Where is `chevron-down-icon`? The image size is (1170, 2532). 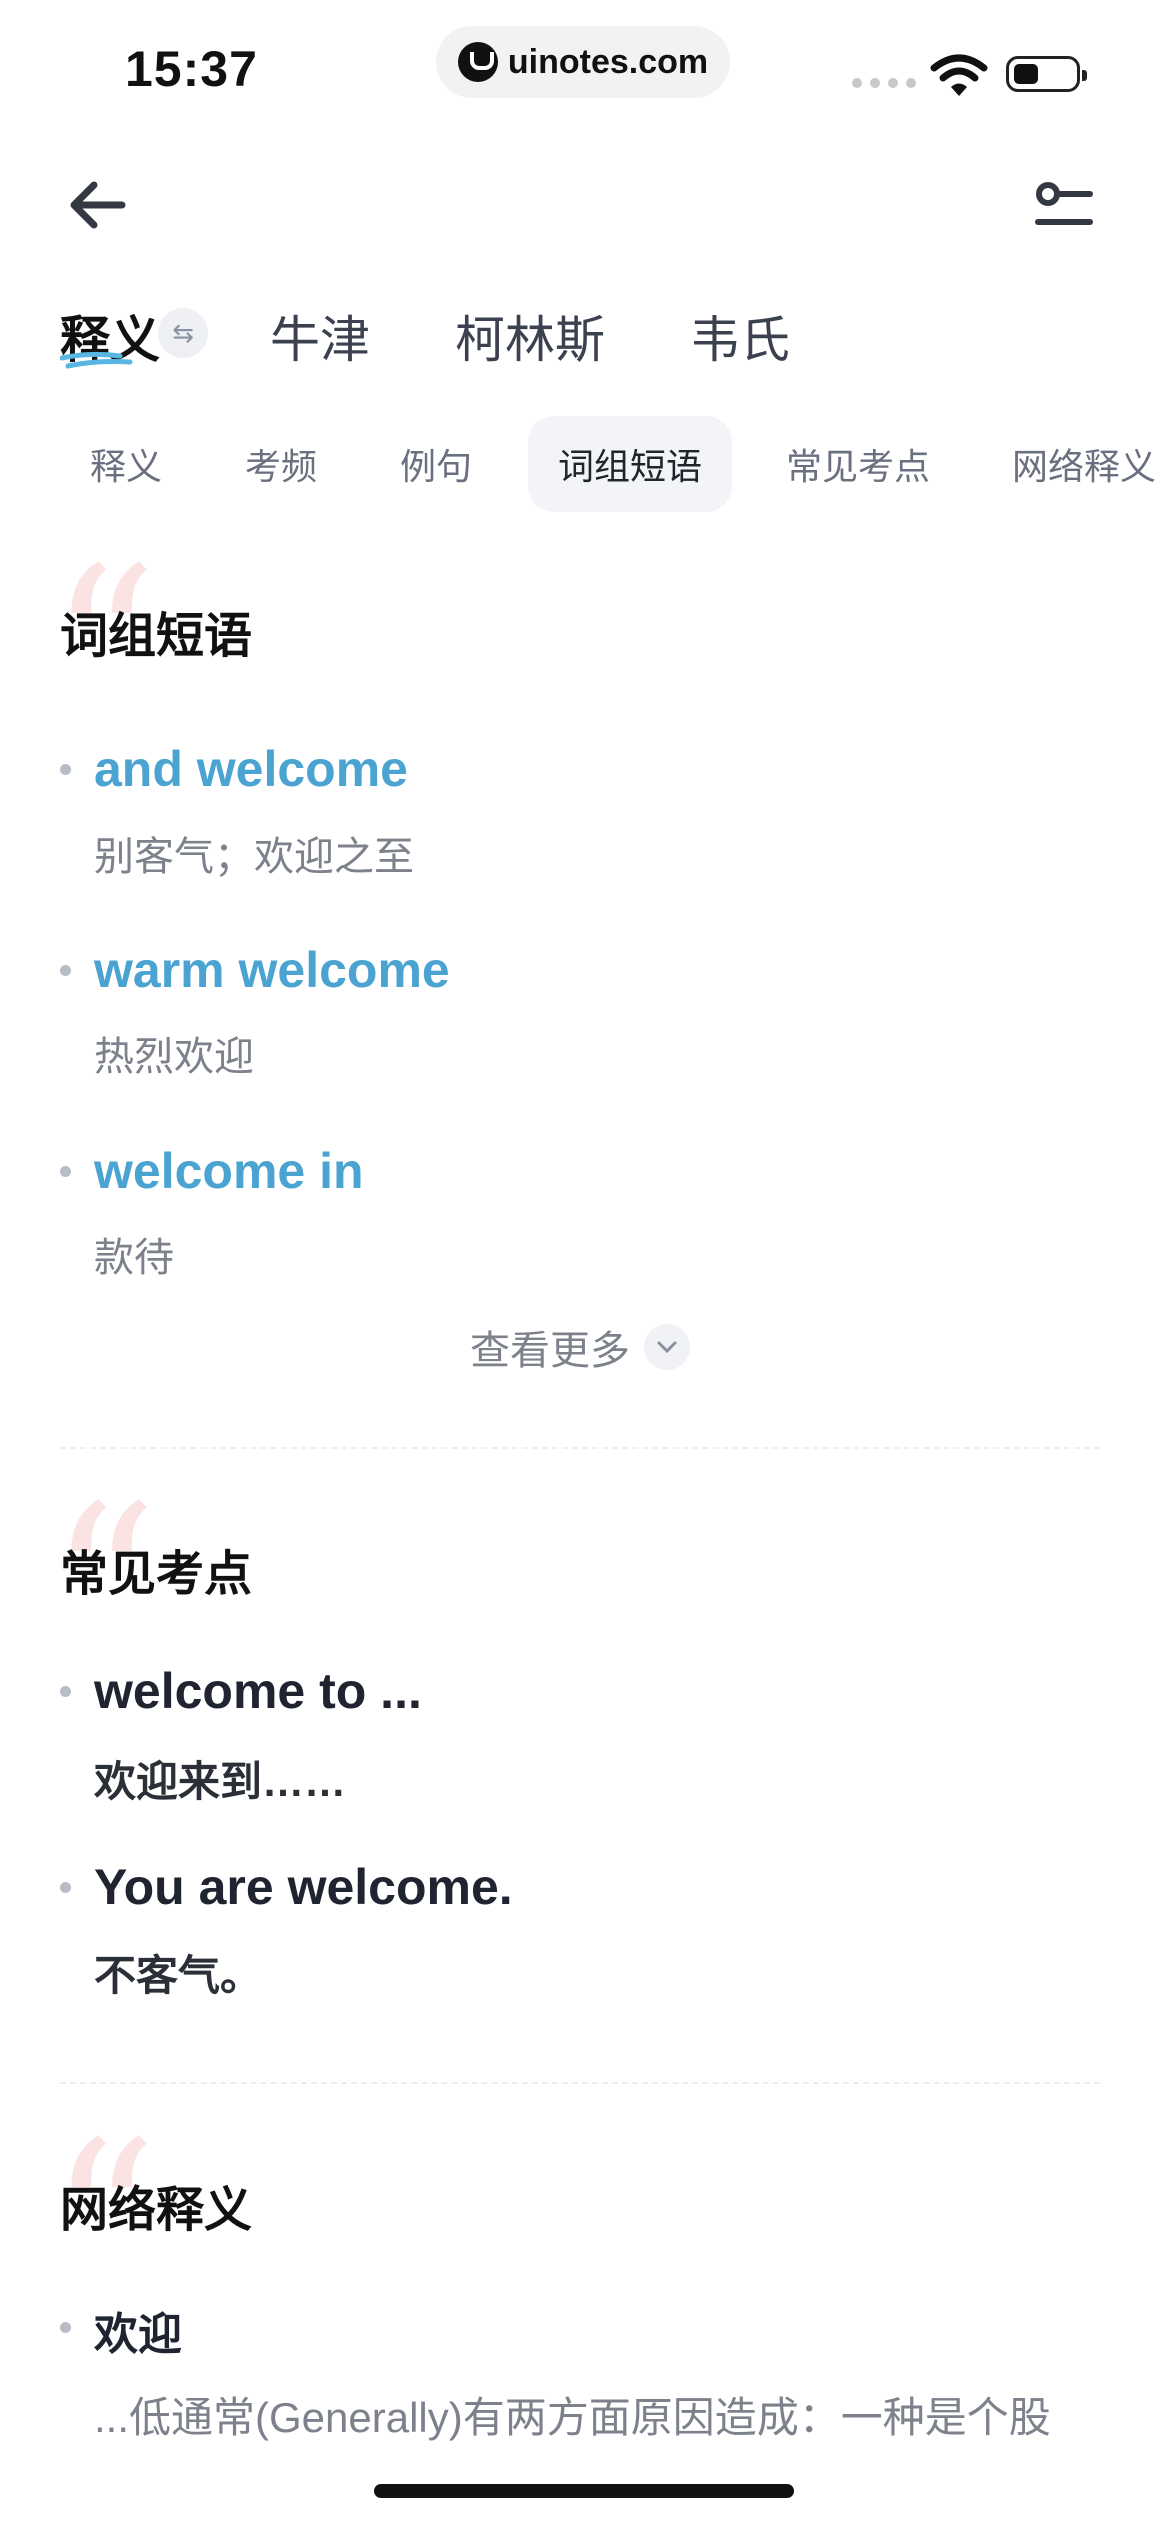
chevron-down-icon is located at coordinates (667, 1347).